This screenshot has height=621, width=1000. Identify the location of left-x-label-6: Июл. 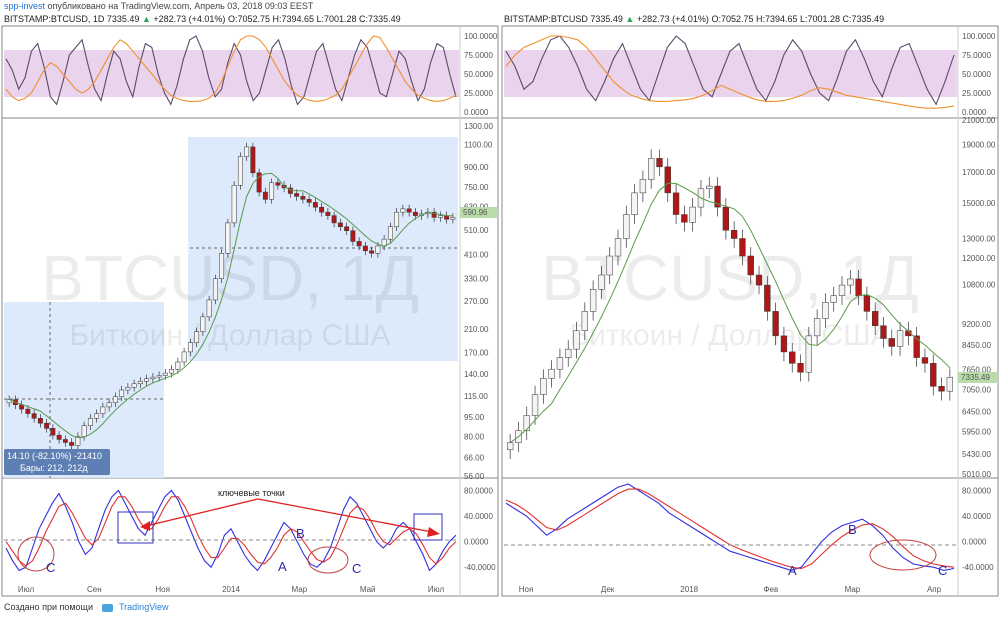
(436, 589).